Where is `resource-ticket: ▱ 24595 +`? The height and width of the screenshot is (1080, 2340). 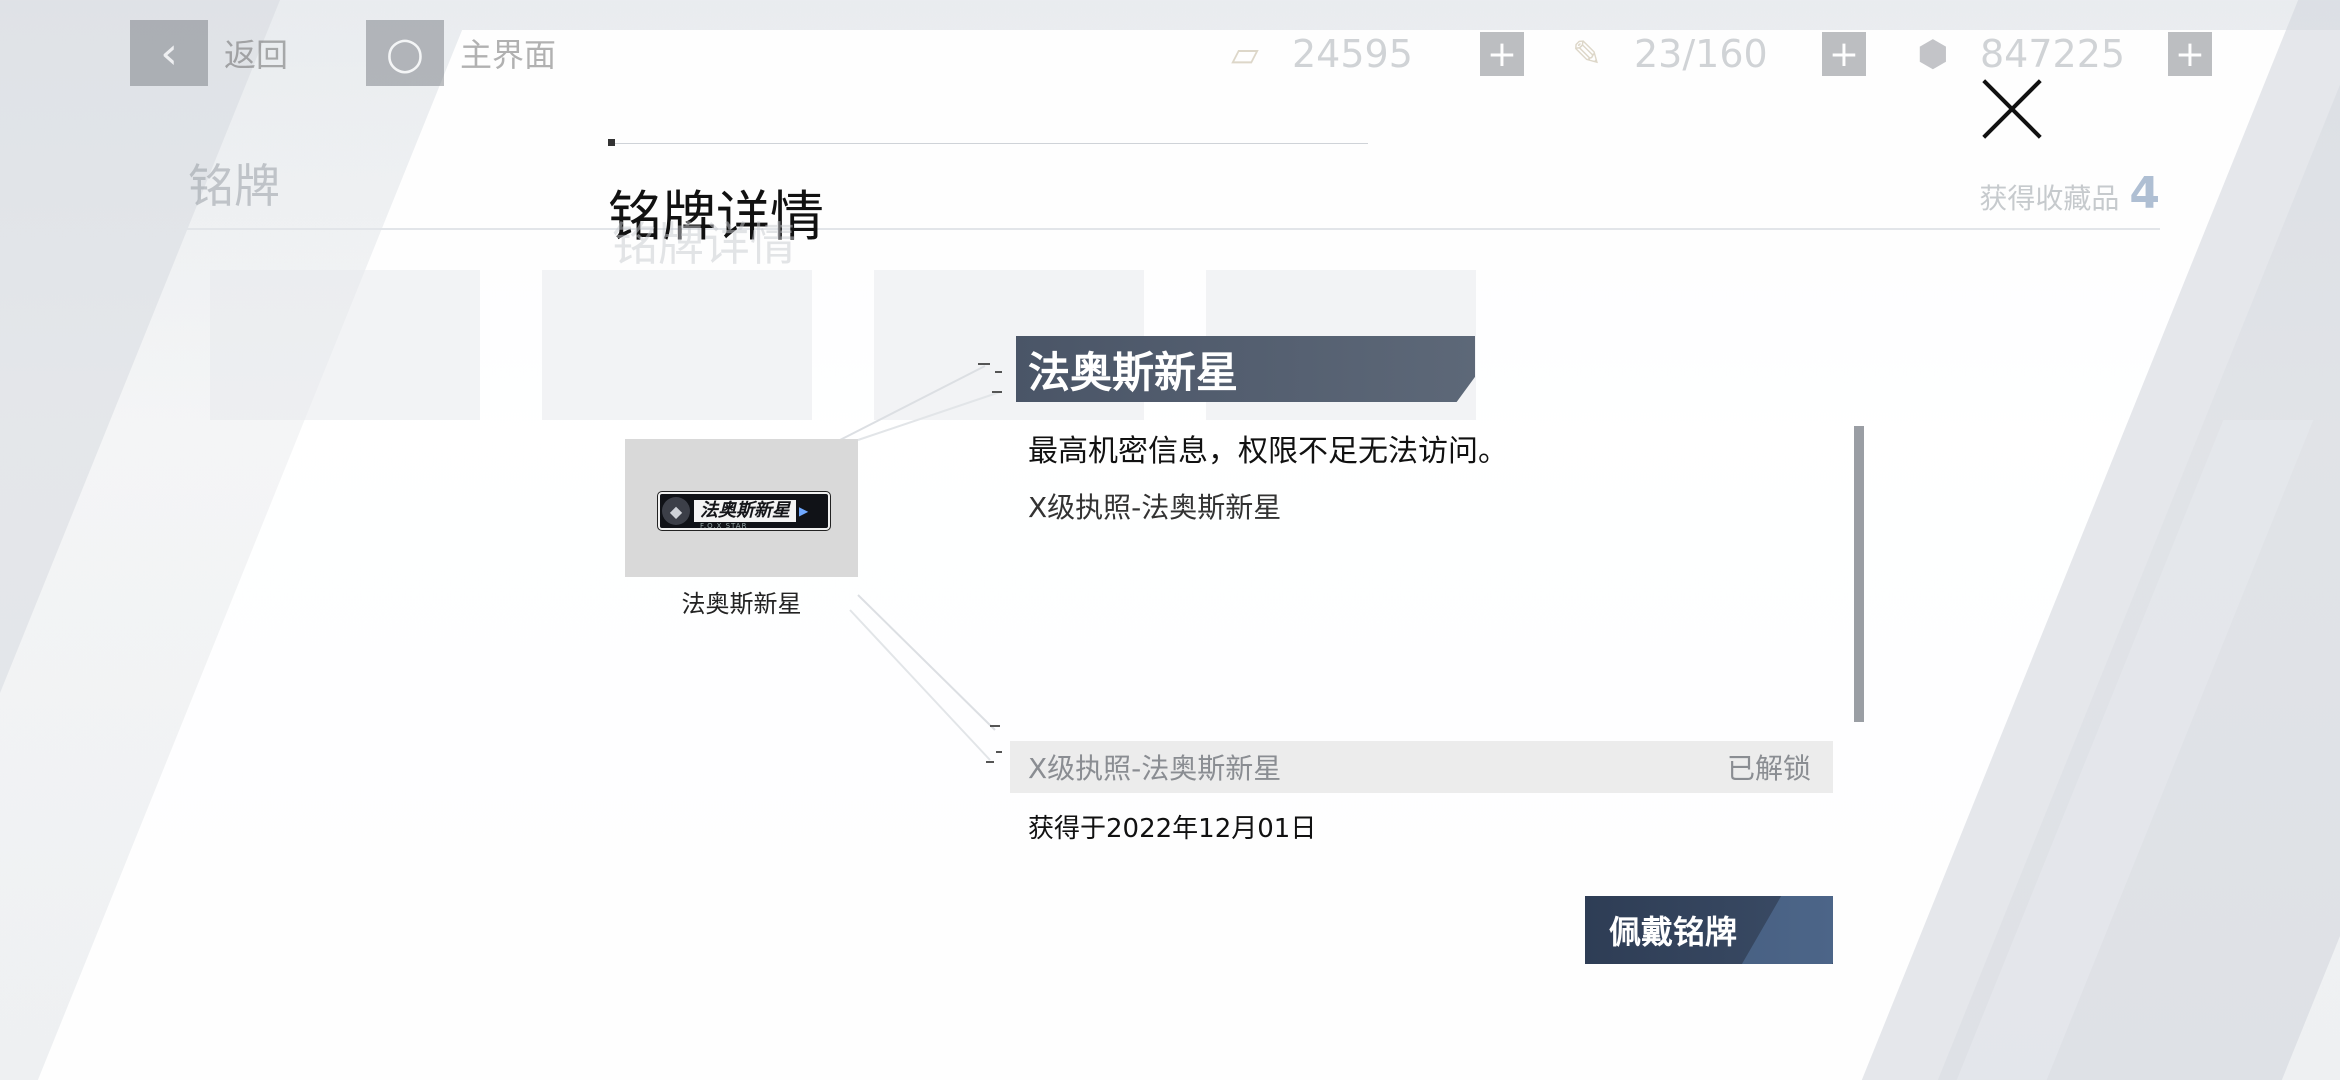 resource-ticket: ▱ 24595 + is located at coordinates (1372, 54).